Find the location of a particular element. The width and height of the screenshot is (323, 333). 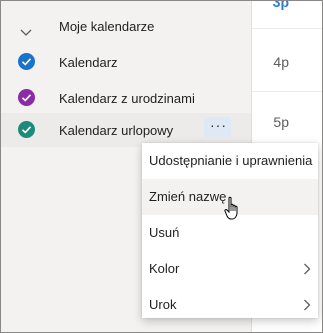

calendar-item-birthdays: Kalendarz z urodzinami is located at coordinates (126, 98).